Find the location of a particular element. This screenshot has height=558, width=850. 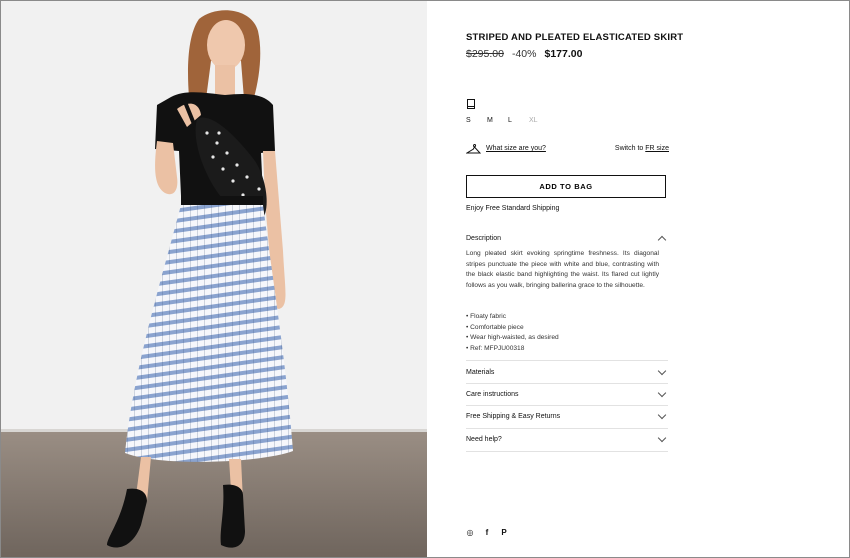

size-system-switch: Switch to FR size is located at coordinates (638, 148).